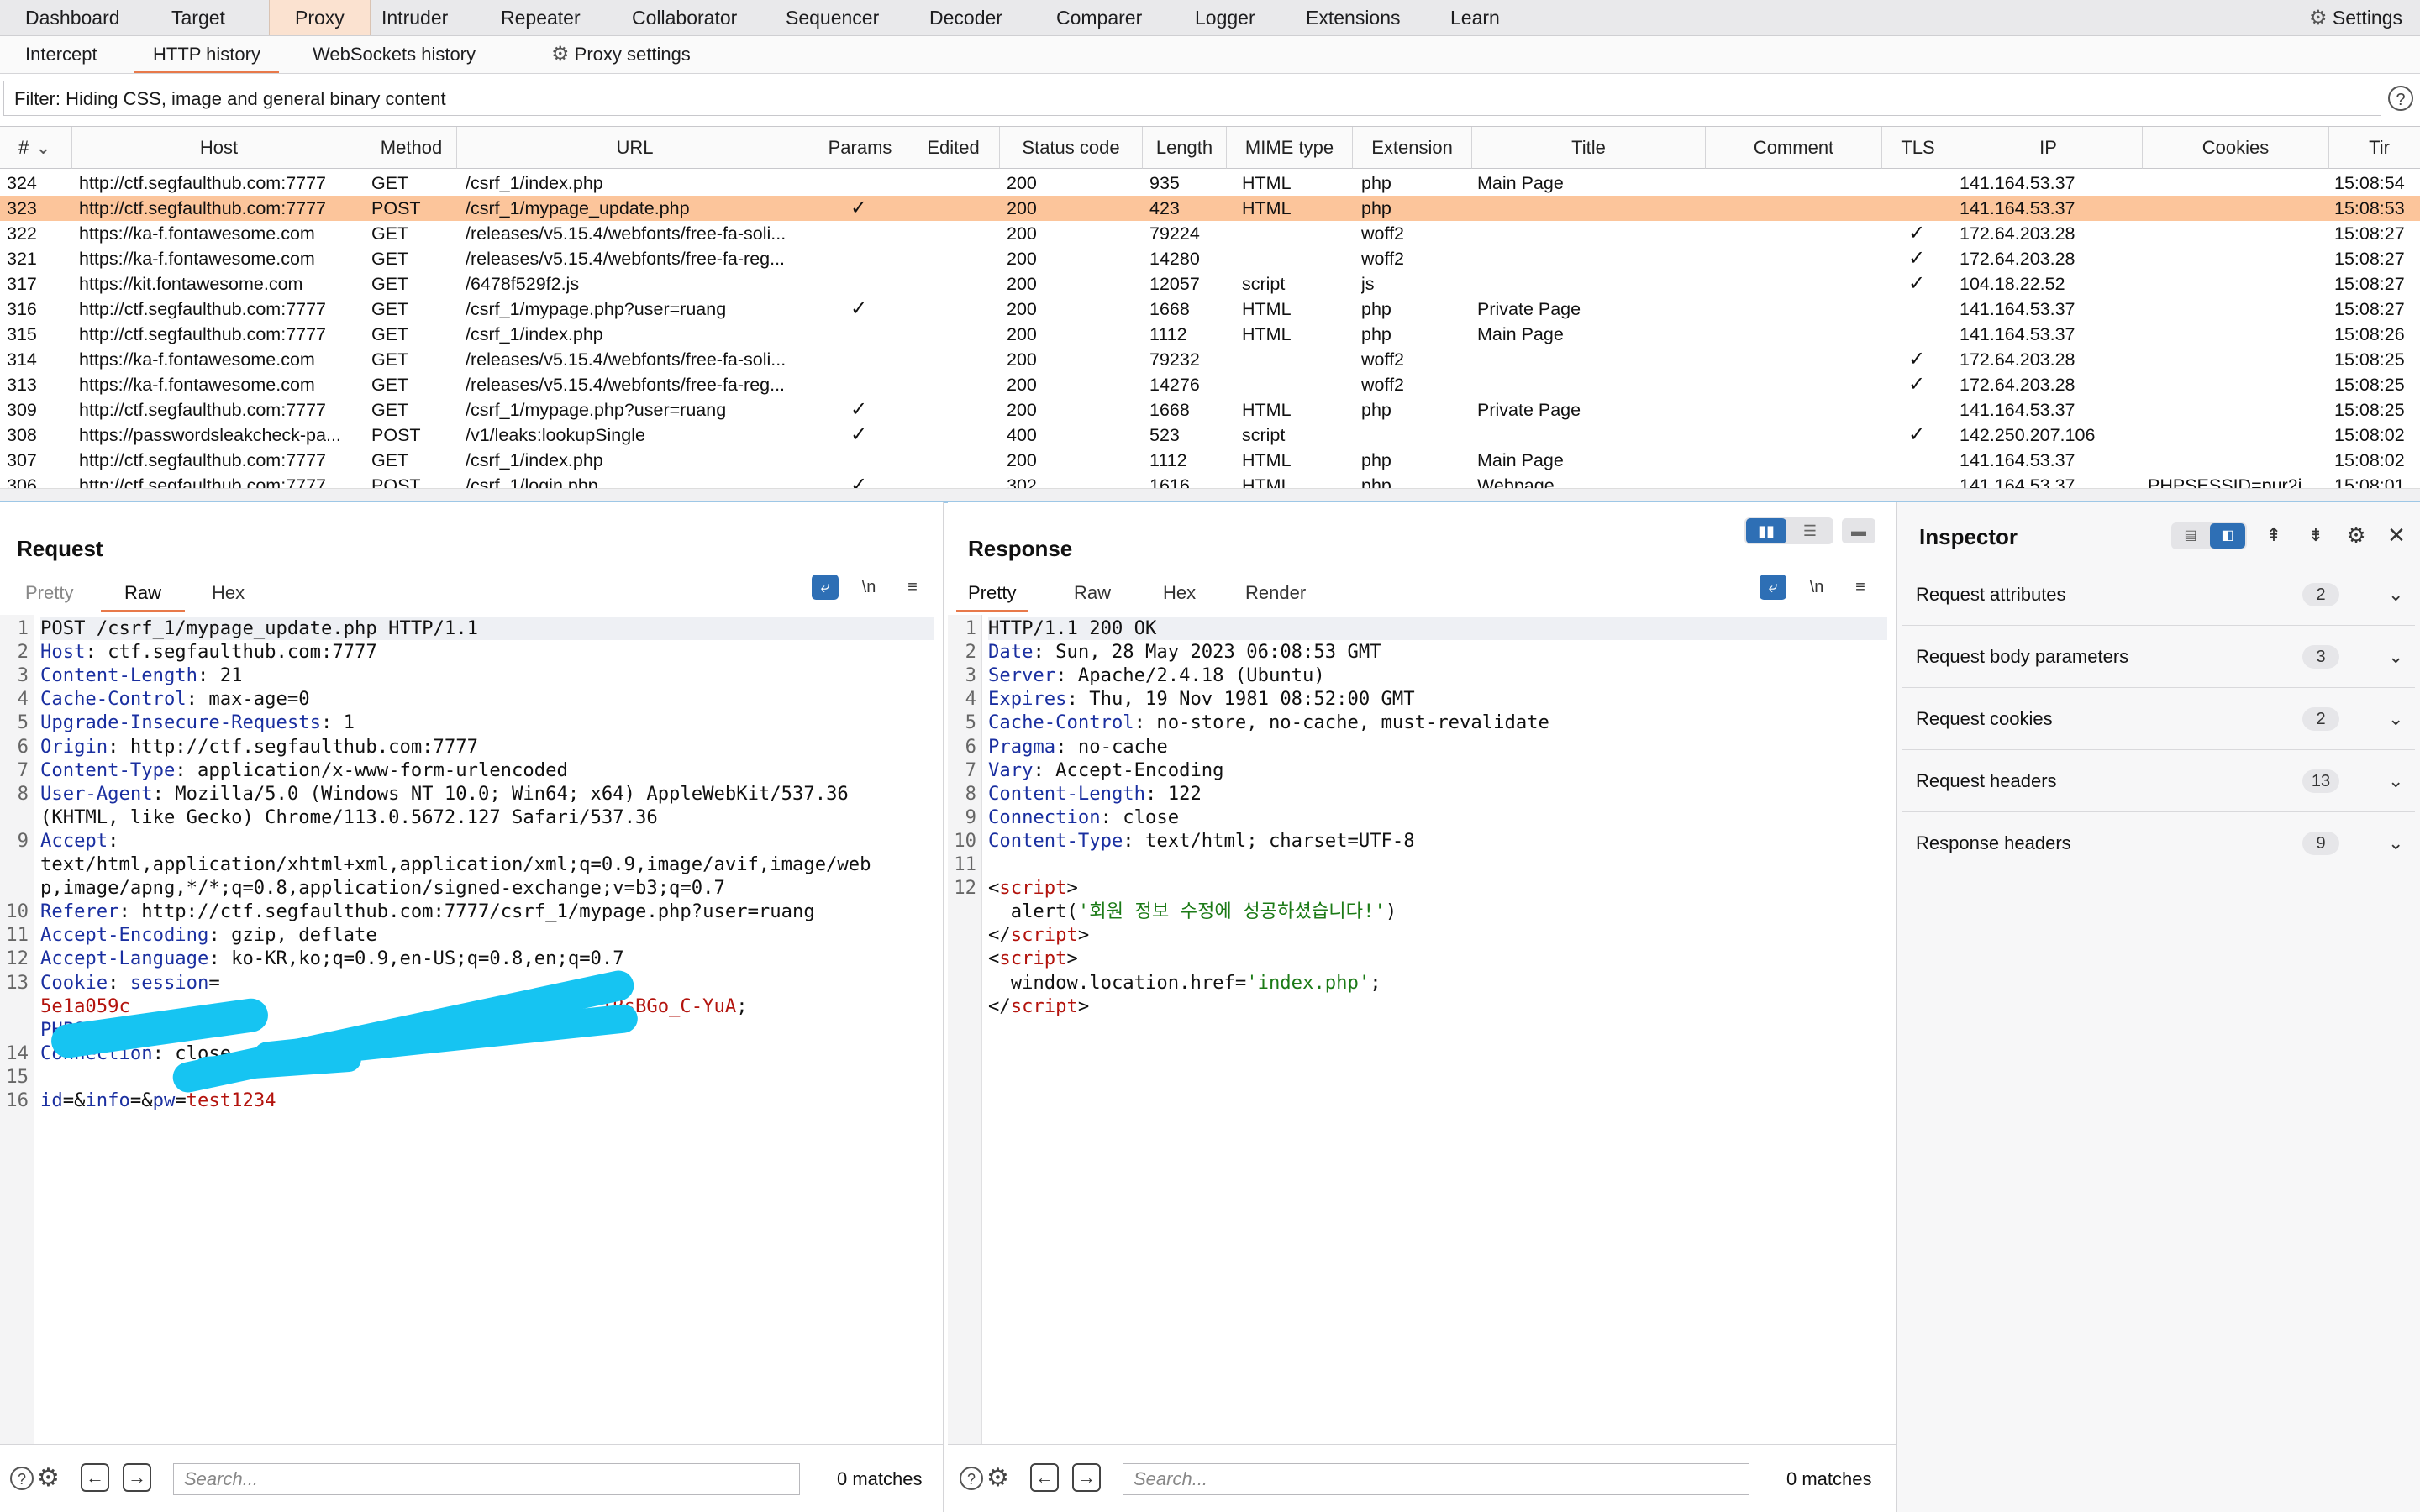  I want to click on column-header-ip: IP, so click(2048, 148).